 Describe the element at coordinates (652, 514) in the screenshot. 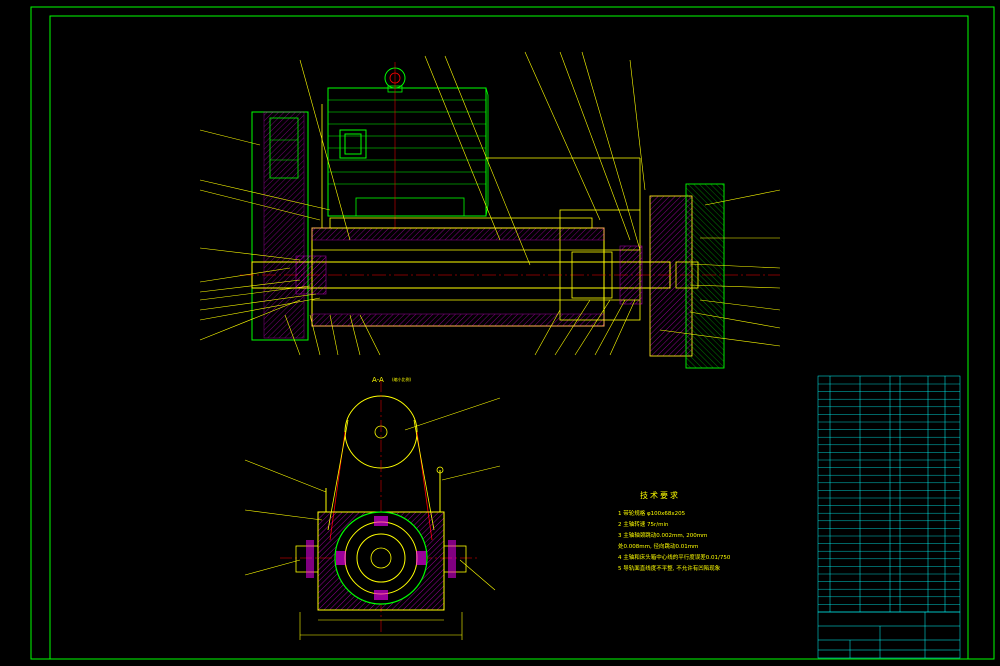

I see `requirement-line: 1 带轮规格 φ100x68x205` at that location.